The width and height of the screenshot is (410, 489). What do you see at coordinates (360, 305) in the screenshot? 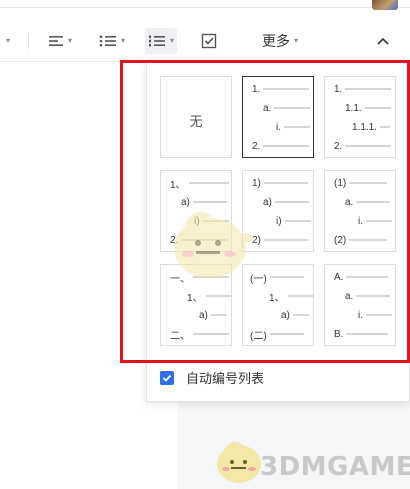
I see `list-style-alpha-upper: A. a. i. B.` at bounding box center [360, 305].